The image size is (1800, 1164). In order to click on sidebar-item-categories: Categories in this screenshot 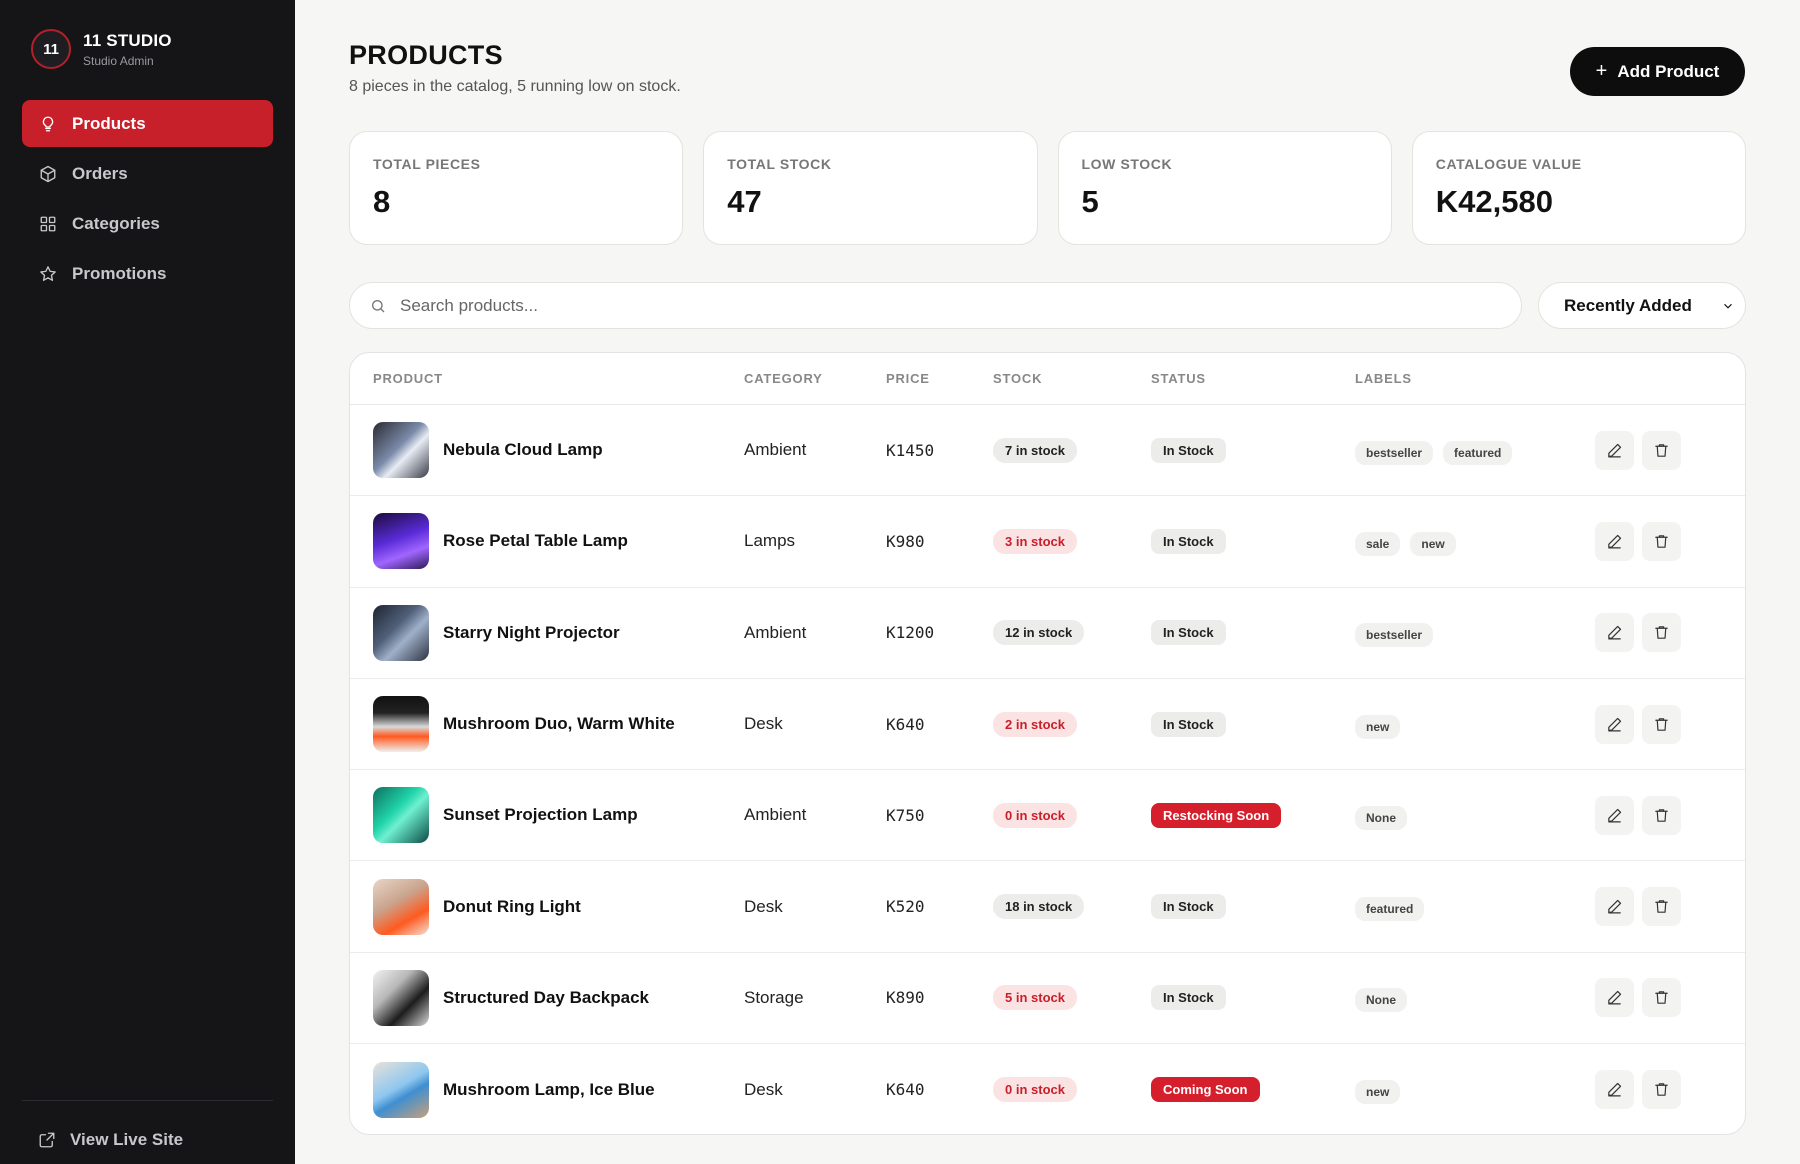, I will do `click(147, 223)`.